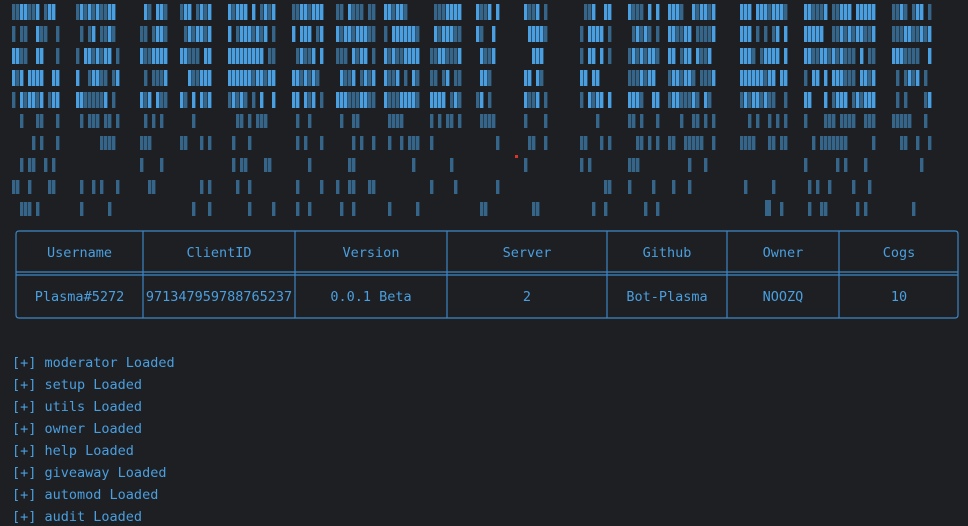 The height and width of the screenshot is (526, 968). What do you see at coordinates (219, 253) in the screenshot?
I see `header-clientid: ClientID` at bounding box center [219, 253].